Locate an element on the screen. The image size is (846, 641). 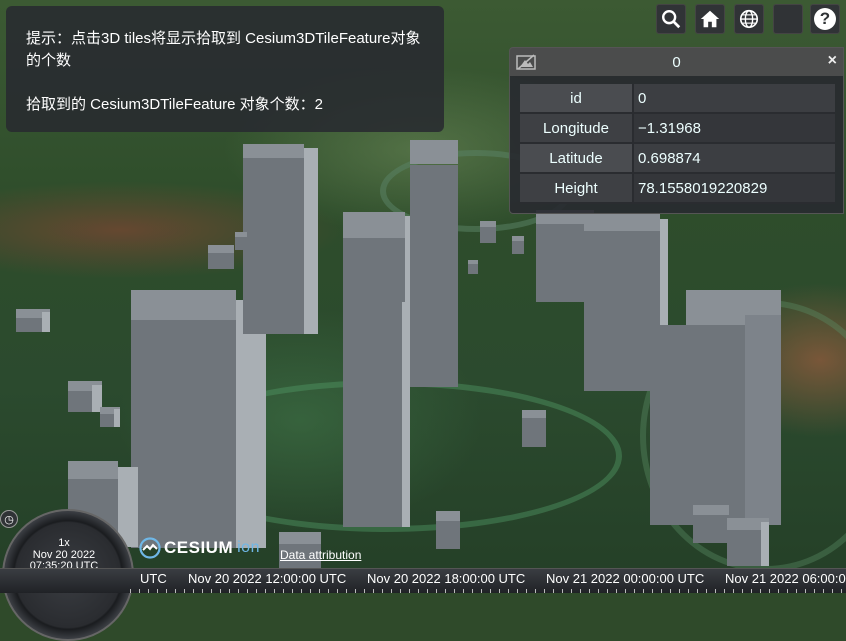
data-attribution-link: Data attribution is located at coordinates (320, 555).